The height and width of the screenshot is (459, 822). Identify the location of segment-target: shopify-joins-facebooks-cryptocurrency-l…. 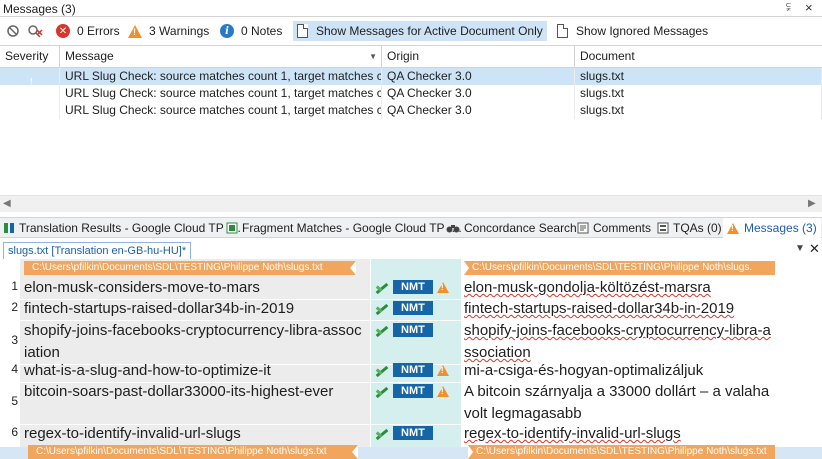
(619, 342).